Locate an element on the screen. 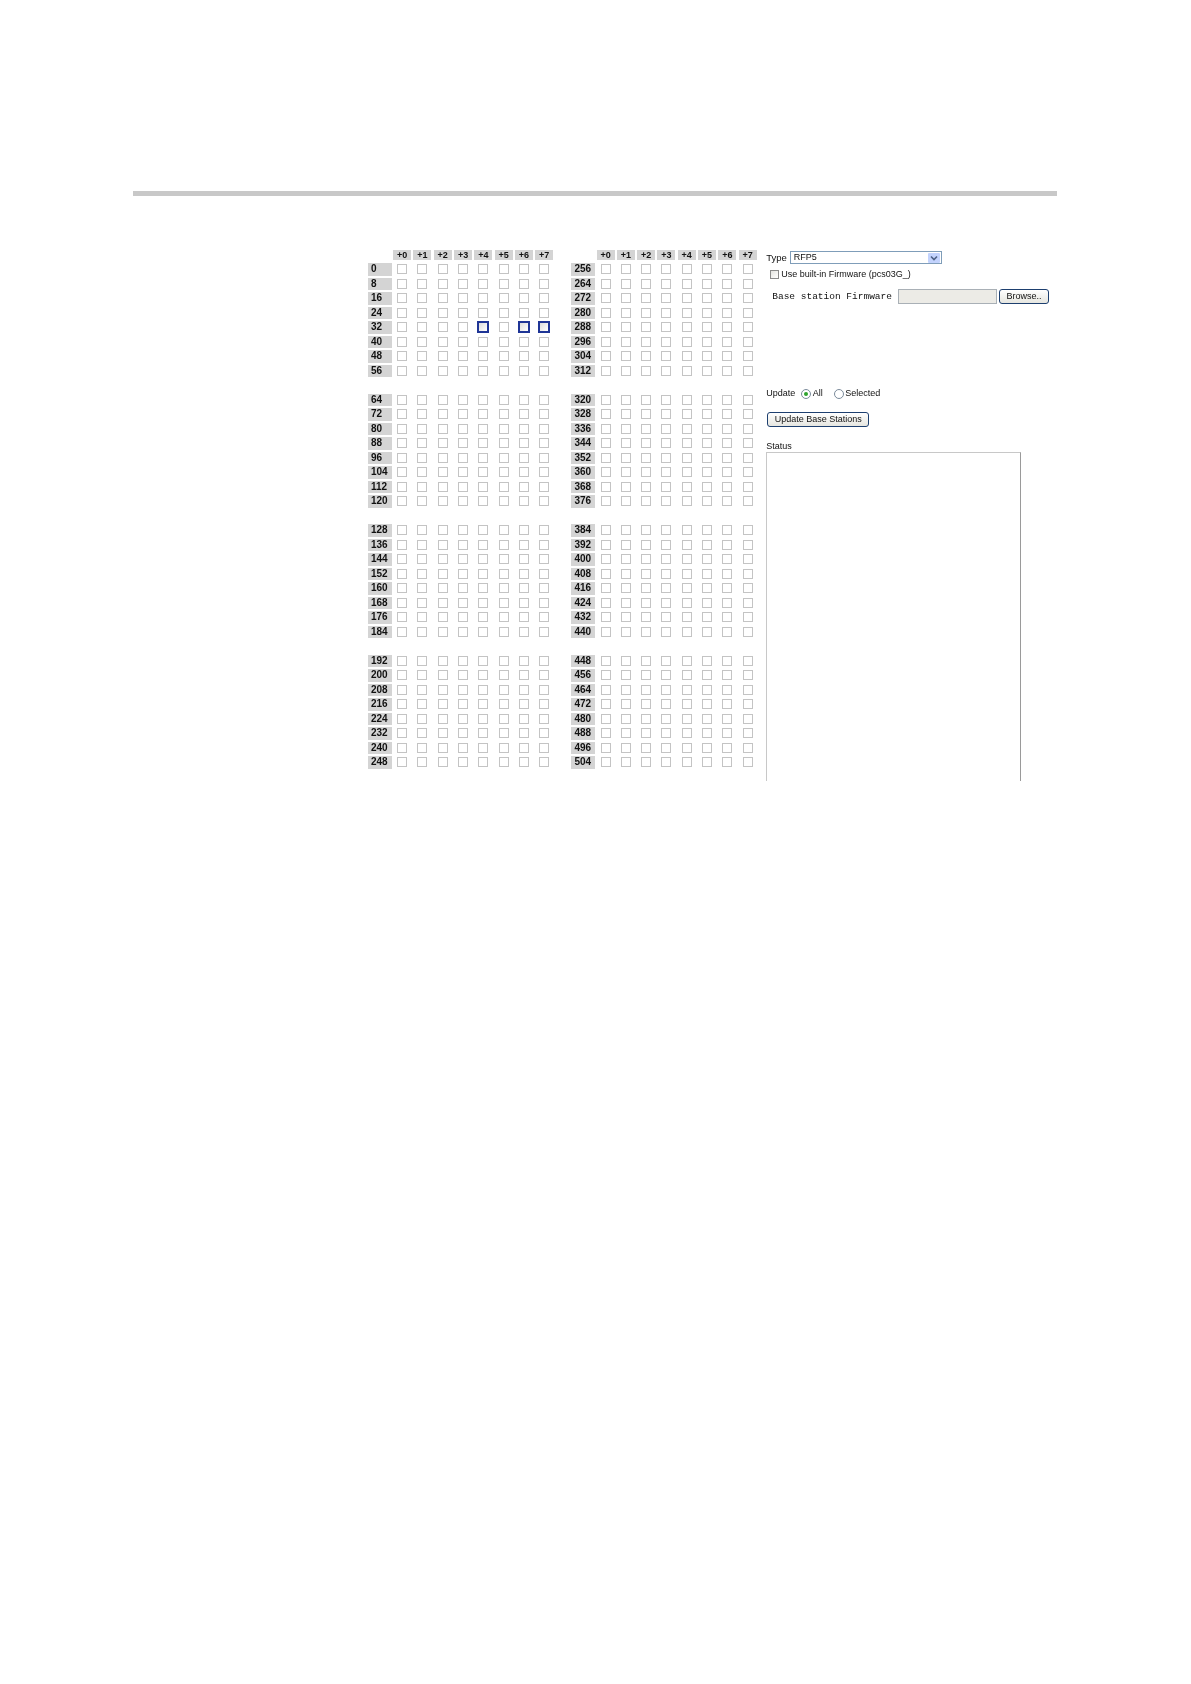 The height and width of the screenshot is (1684, 1191). row-label: 248 is located at coordinates (380, 762).